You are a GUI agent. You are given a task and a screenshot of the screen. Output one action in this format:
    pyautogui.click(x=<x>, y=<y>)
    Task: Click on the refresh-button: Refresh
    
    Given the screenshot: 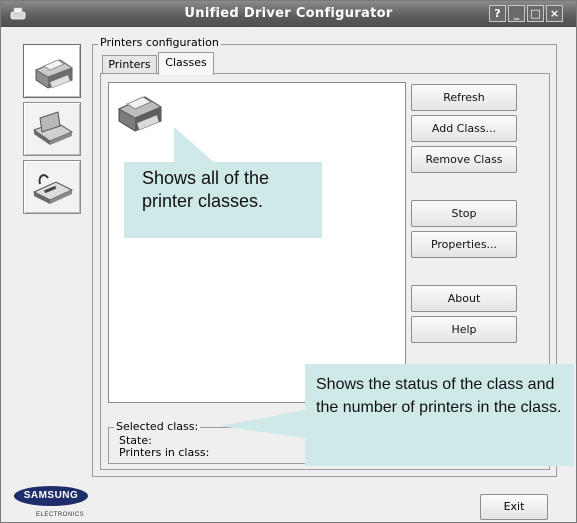 What is the action you would take?
    pyautogui.click(x=464, y=97)
    